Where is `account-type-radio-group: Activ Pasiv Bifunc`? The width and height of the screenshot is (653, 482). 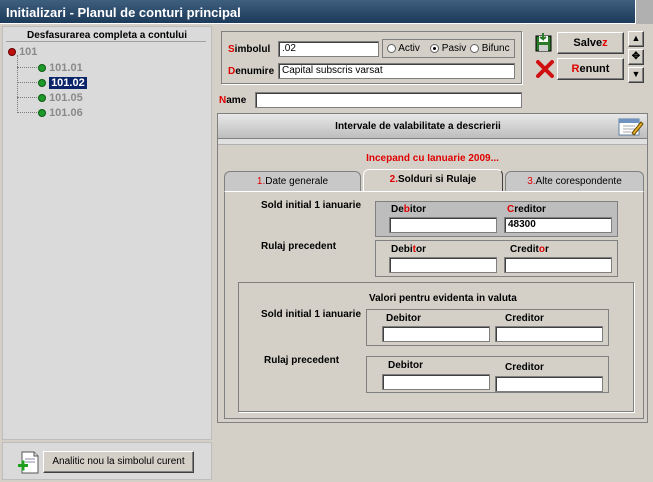
account-type-radio-group: Activ Pasiv Bifunc is located at coordinates (448, 48).